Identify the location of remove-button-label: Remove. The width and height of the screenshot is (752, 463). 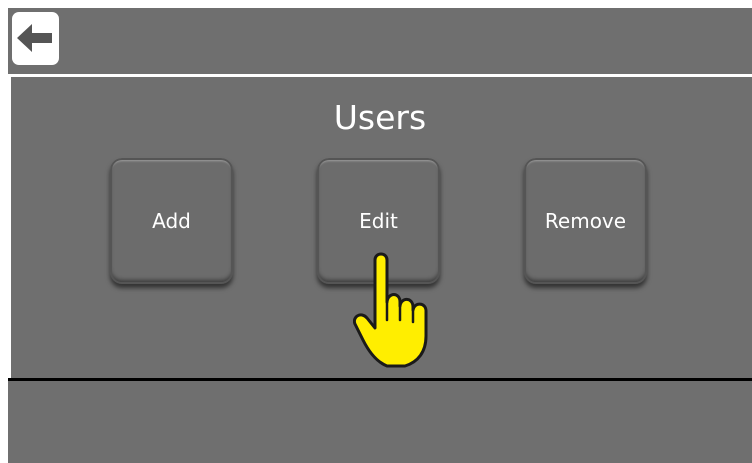
(585, 221).